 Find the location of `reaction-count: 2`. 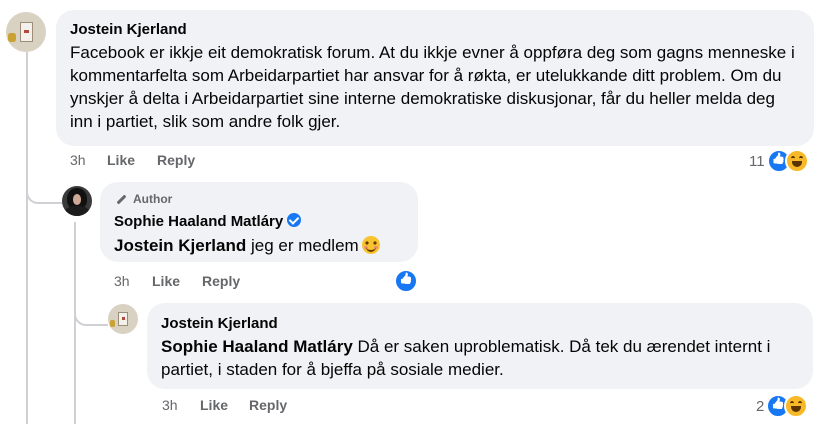

reaction-count: 2 is located at coordinates (760, 406).